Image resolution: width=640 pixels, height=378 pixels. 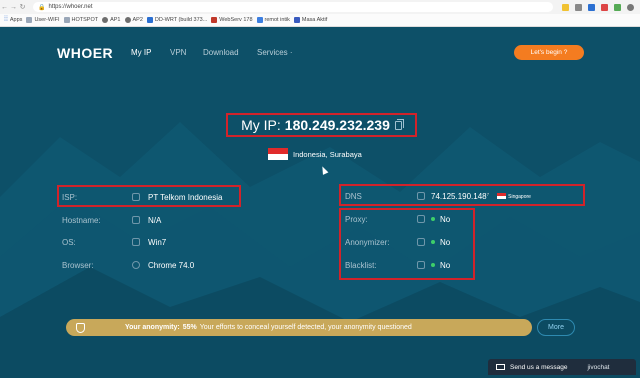 What do you see at coordinates (275, 52) in the screenshot?
I see `nav-services: Services ·` at bounding box center [275, 52].